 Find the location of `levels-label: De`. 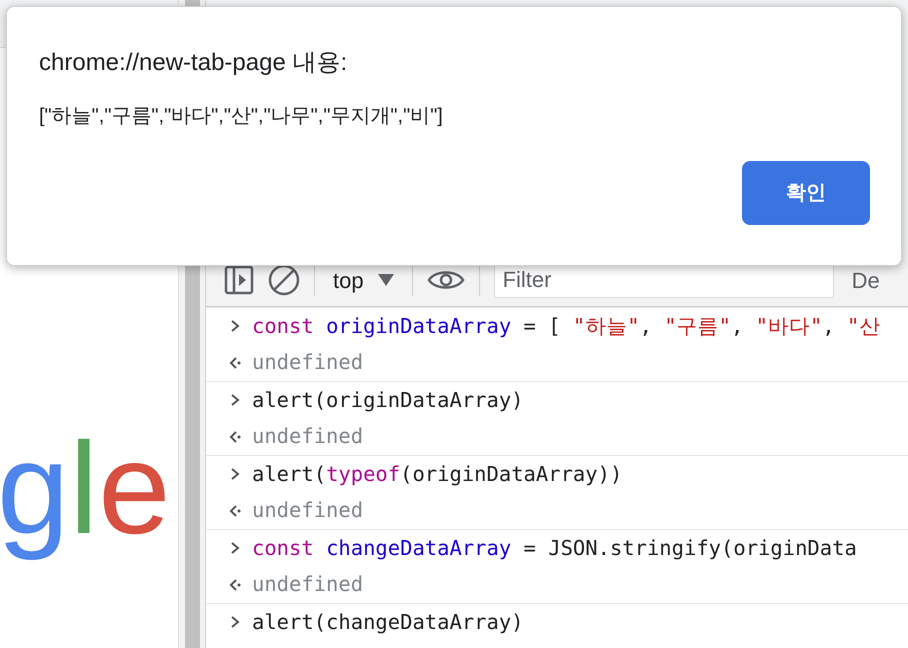

levels-label: De is located at coordinates (866, 280).